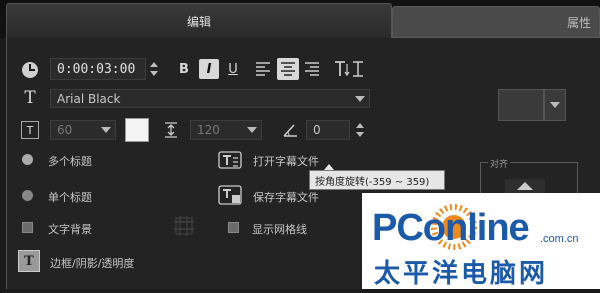  What do you see at coordinates (288, 69) in the screenshot?
I see `align-center-icon` at bounding box center [288, 69].